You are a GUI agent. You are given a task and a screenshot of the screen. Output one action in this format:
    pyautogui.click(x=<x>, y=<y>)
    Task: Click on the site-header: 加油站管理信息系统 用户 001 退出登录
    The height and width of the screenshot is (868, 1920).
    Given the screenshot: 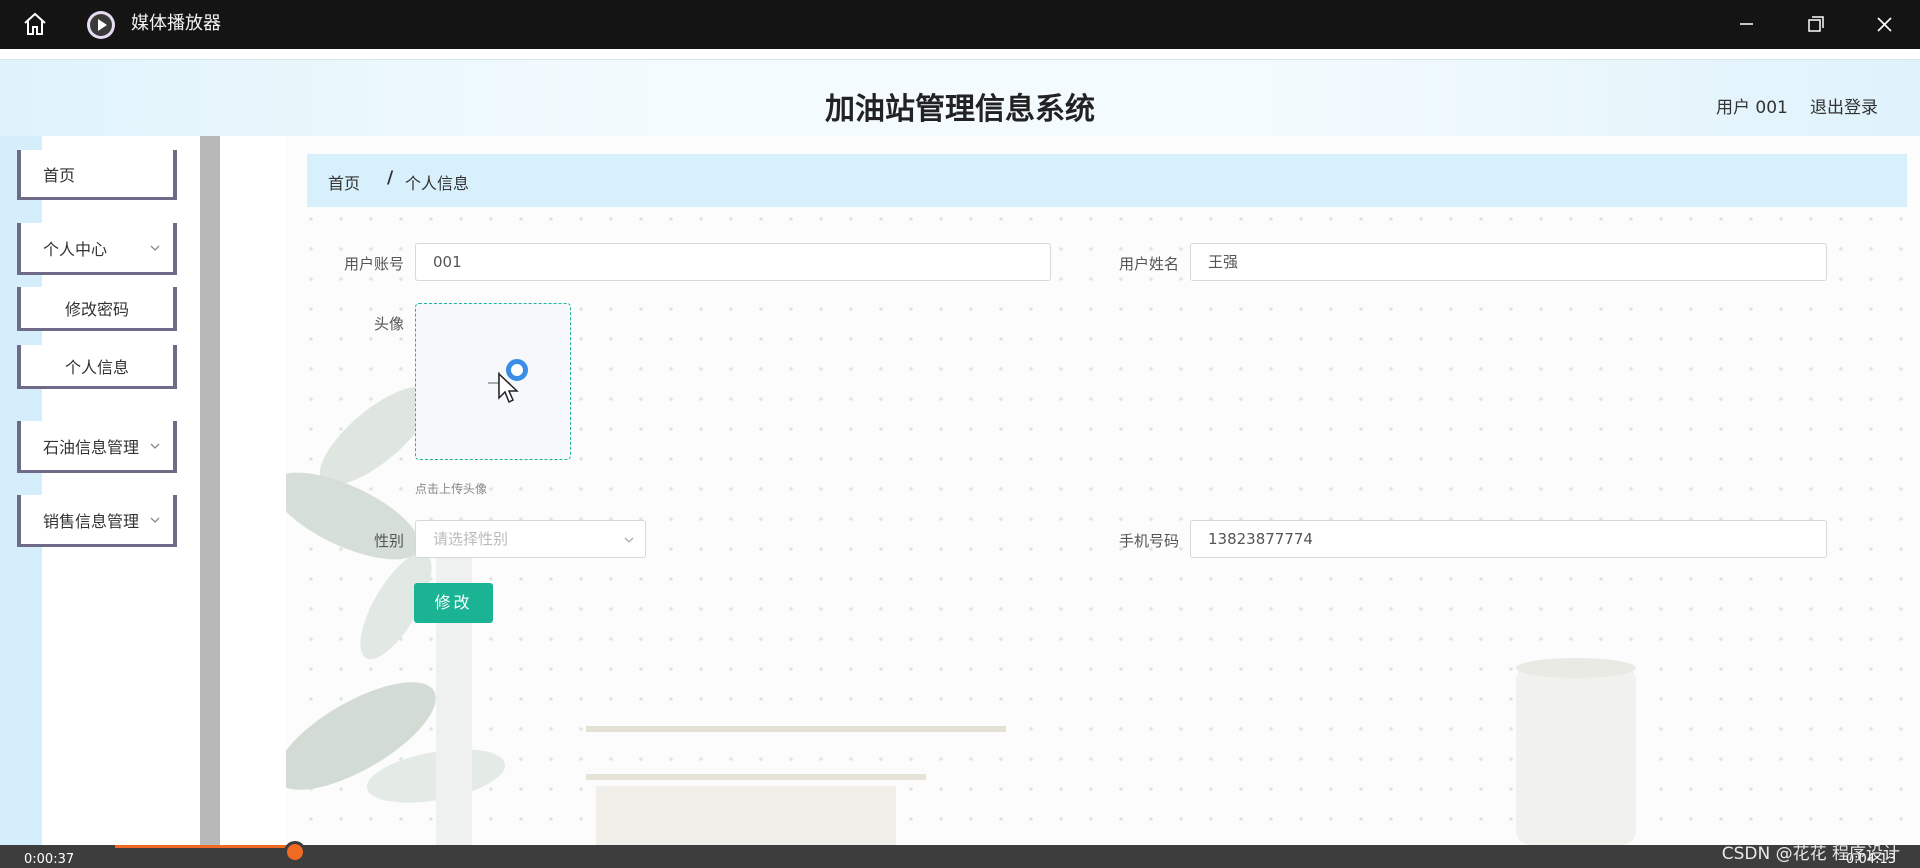 What is the action you would take?
    pyautogui.click(x=960, y=97)
    